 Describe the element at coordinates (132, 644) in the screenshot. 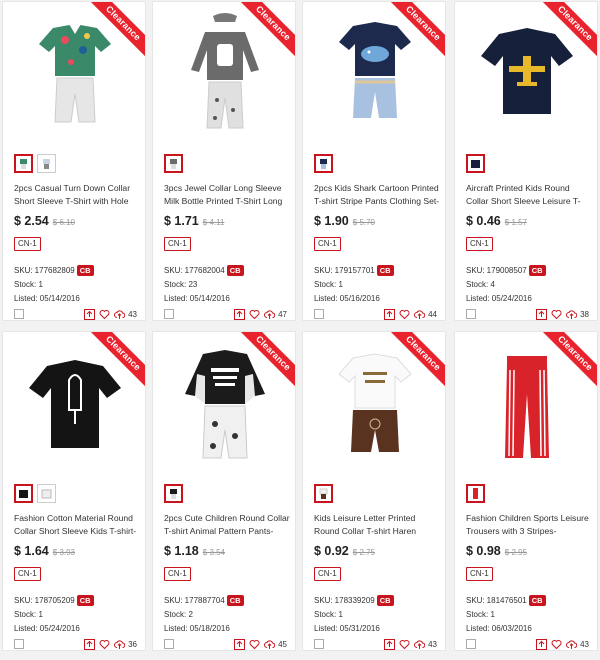

I see `count: 36` at that location.